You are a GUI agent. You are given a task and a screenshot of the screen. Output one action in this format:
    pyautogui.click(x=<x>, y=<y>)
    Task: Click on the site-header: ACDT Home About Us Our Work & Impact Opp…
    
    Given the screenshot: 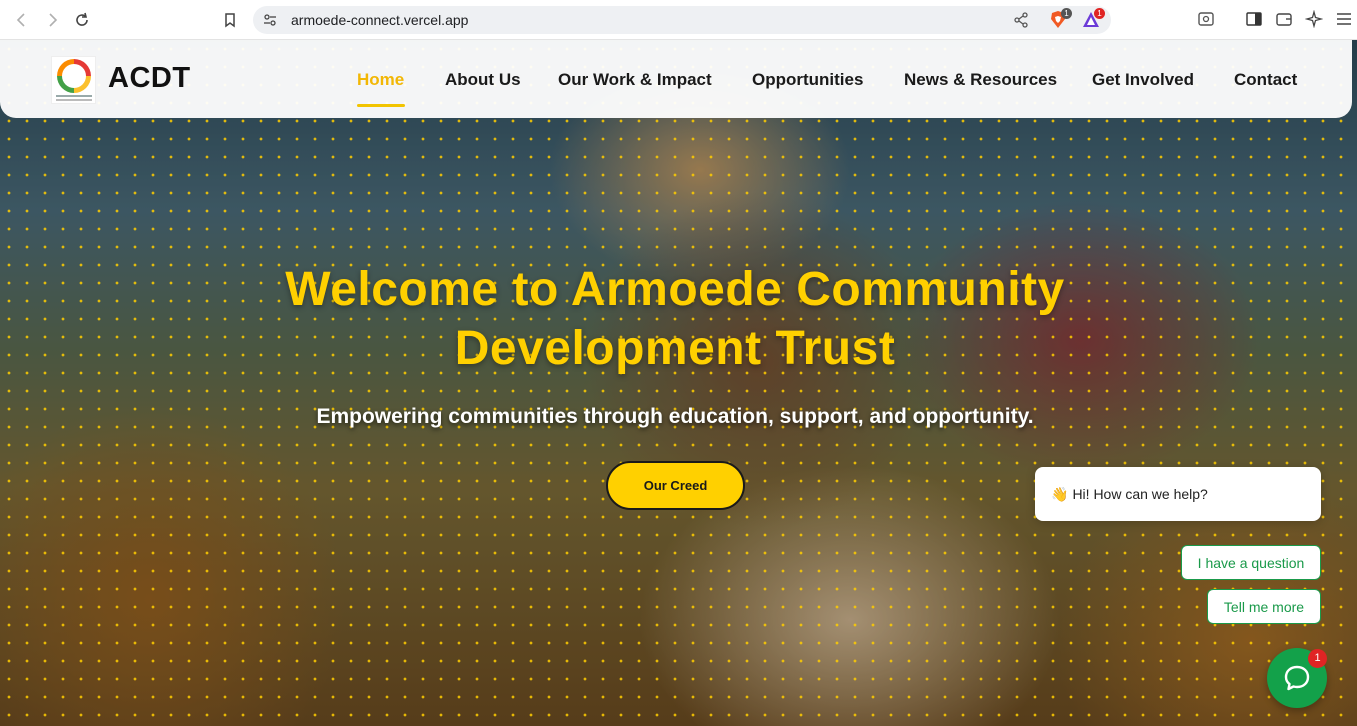 What is the action you would take?
    pyautogui.click(x=676, y=79)
    